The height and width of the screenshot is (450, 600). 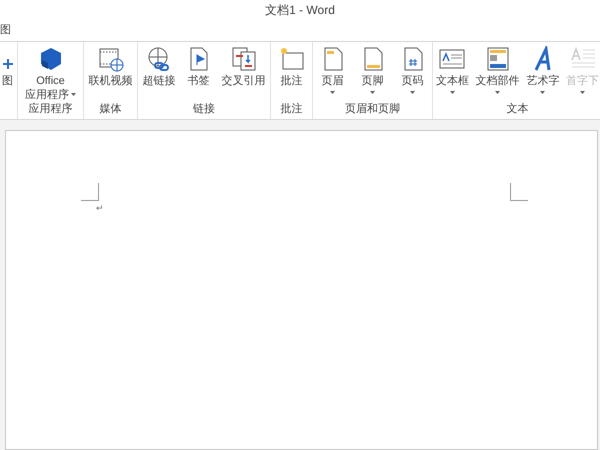 I want to click on ribbon-button: 批注, so click(x=292, y=67).